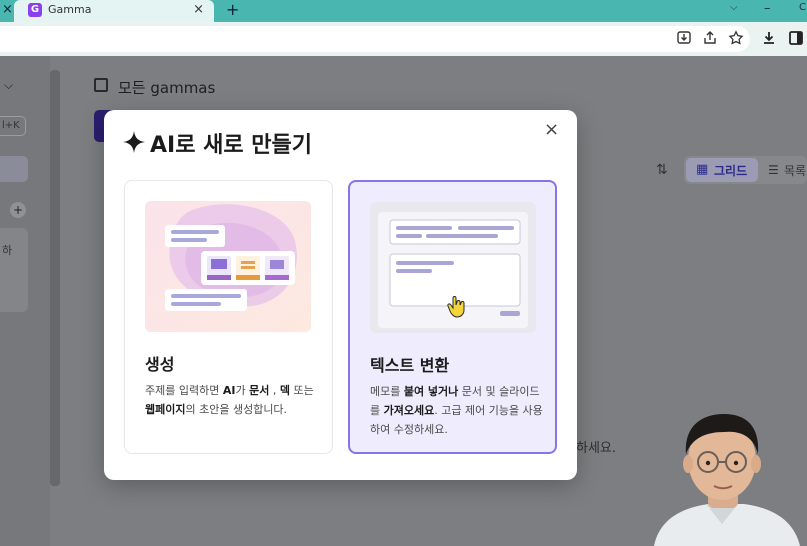 The height and width of the screenshot is (546, 807). Describe the element at coordinates (551, 129) in the screenshot. I see `close-icon: ×` at that location.